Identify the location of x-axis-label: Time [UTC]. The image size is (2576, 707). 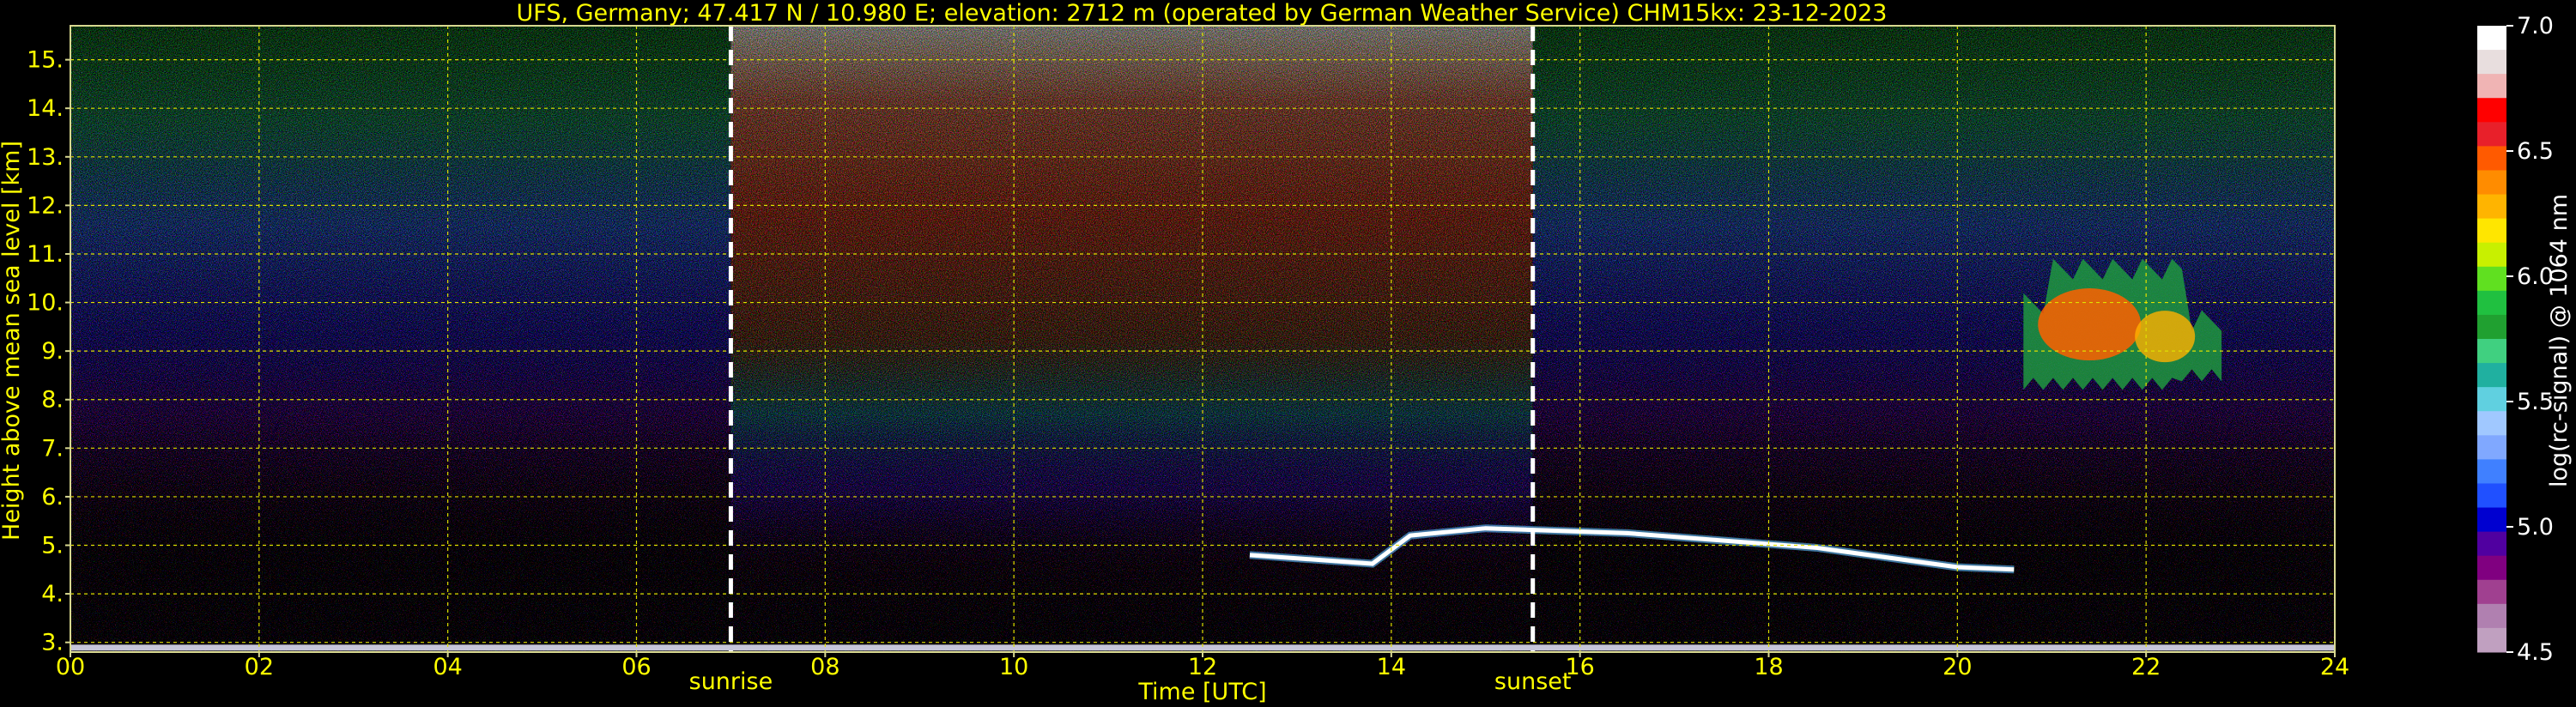
(1201, 692).